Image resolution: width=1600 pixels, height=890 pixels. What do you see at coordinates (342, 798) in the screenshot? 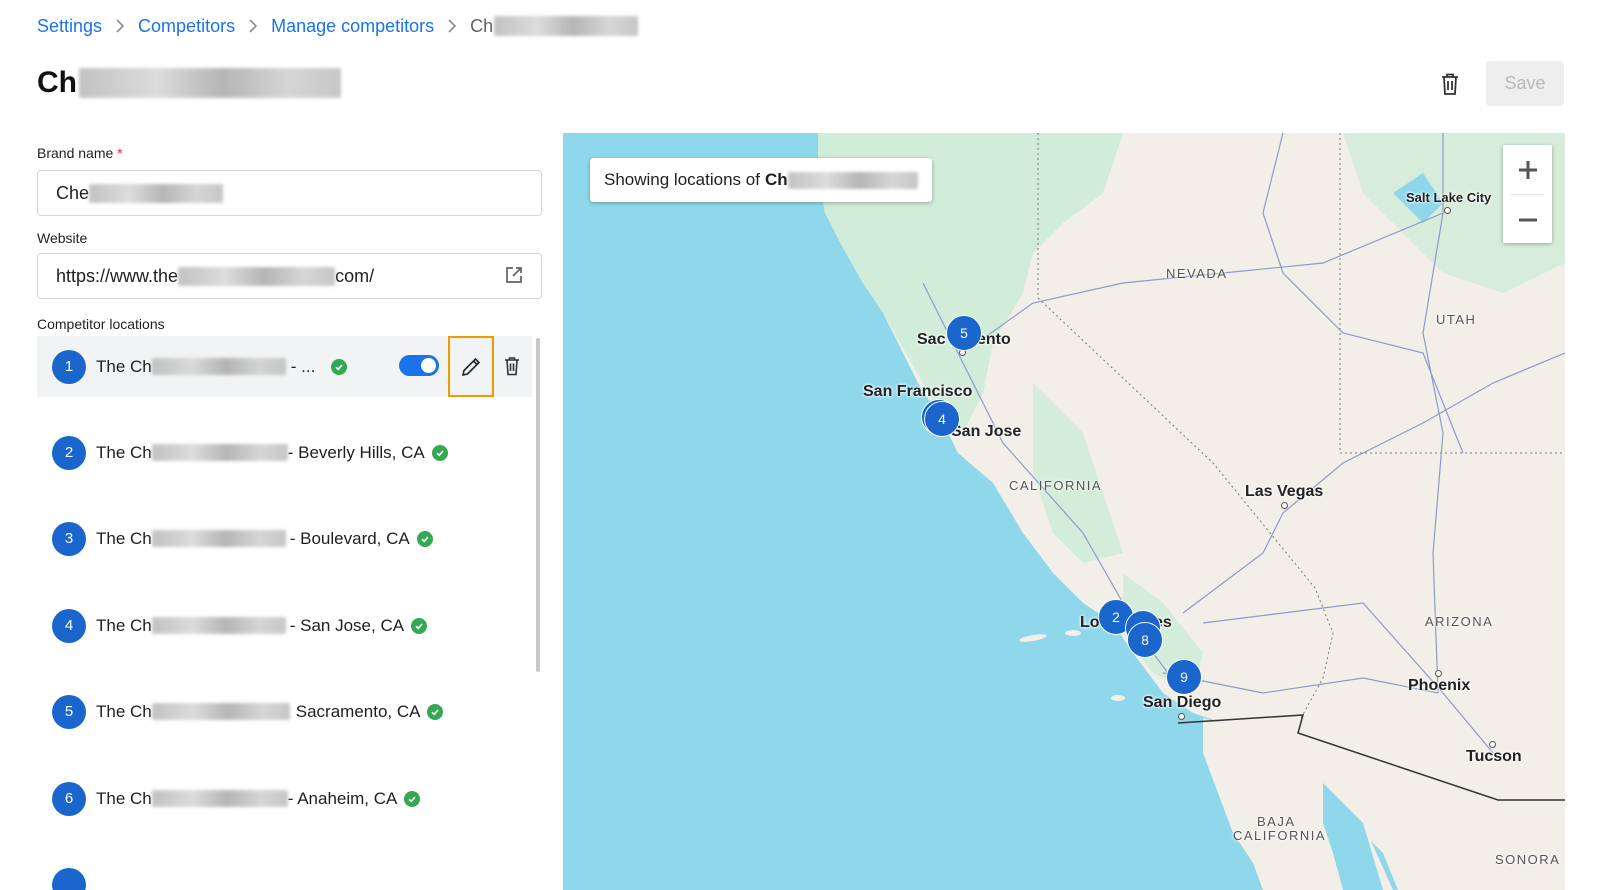
I see `location-name-suffix: - Anaheim, CA` at bounding box center [342, 798].